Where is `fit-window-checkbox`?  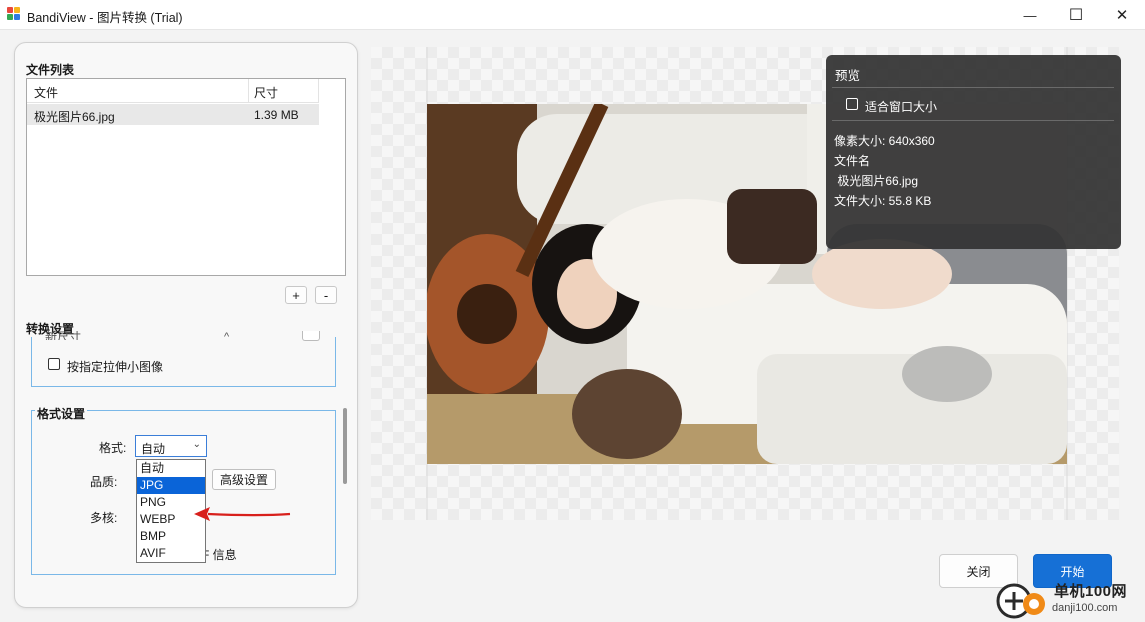
fit-window-checkbox is located at coordinates (852, 104).